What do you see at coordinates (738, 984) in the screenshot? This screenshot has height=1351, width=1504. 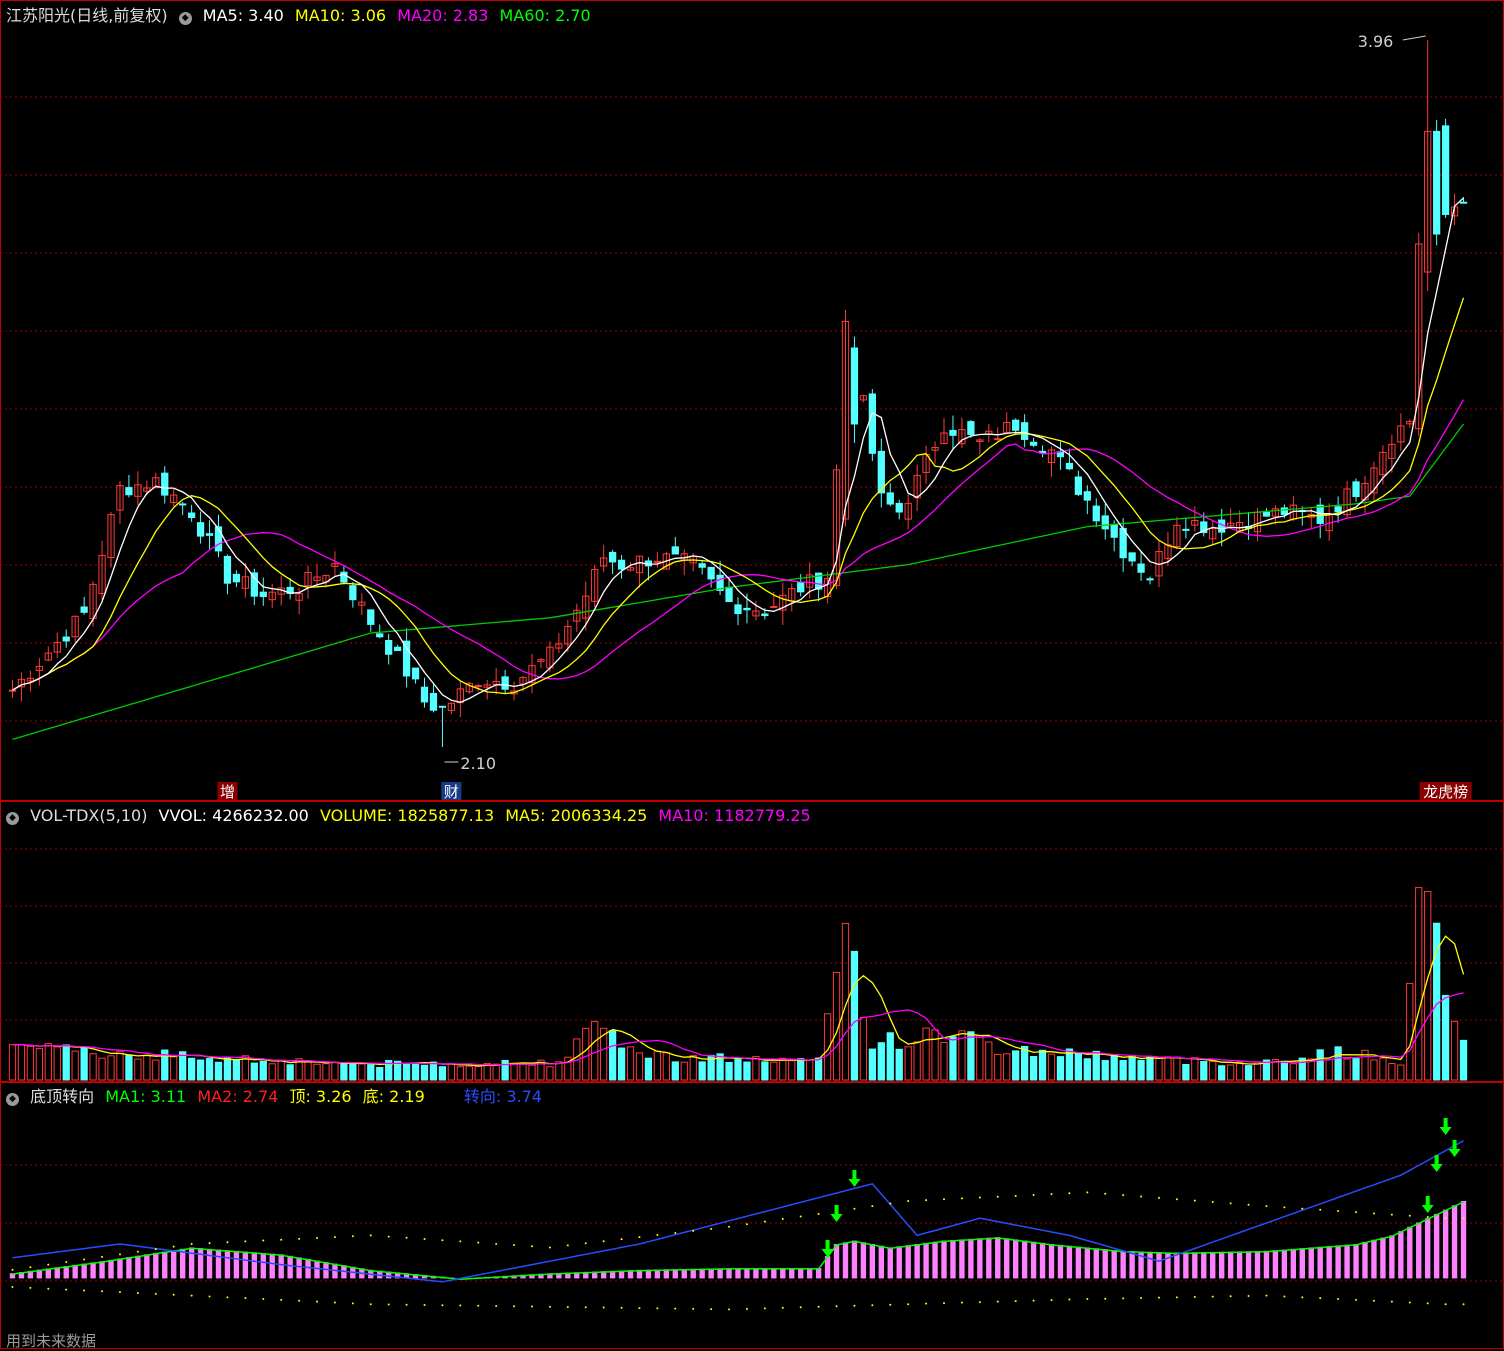 I see `volume-bars` at bounding box center [738, 984].